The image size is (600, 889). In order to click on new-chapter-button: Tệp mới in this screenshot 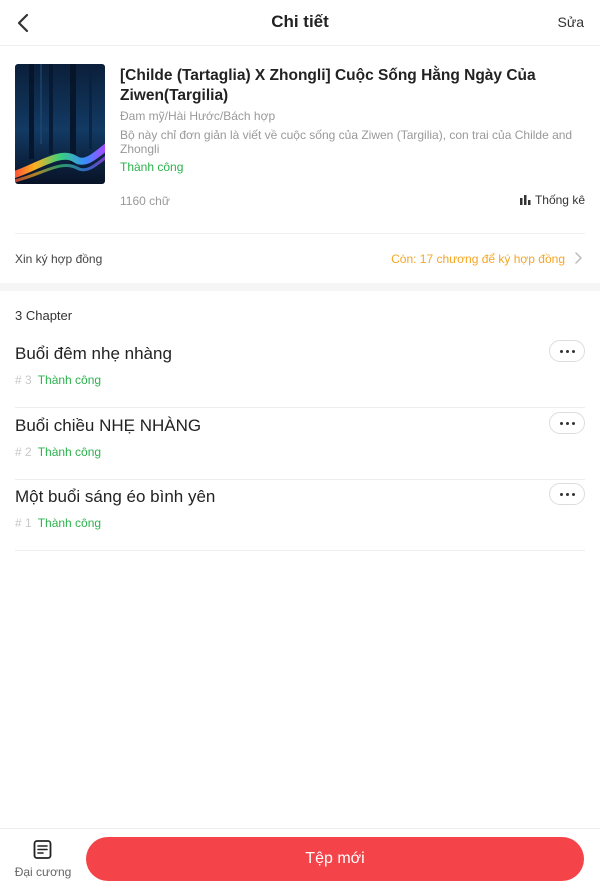, I will do `click(335, 859)`.